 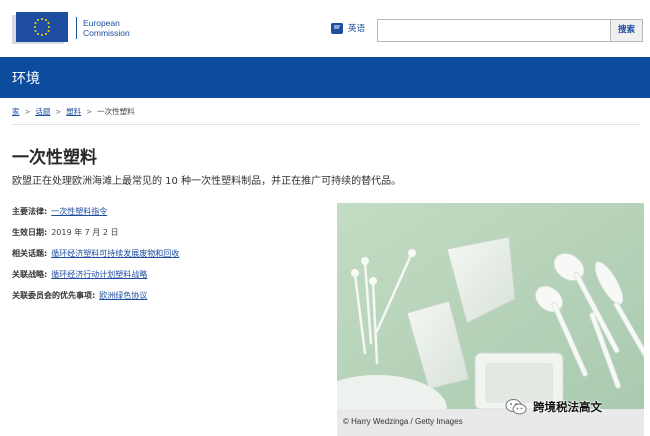 I want to click on watermark-text: 跨境税法高文, so click(x=567, y=407).